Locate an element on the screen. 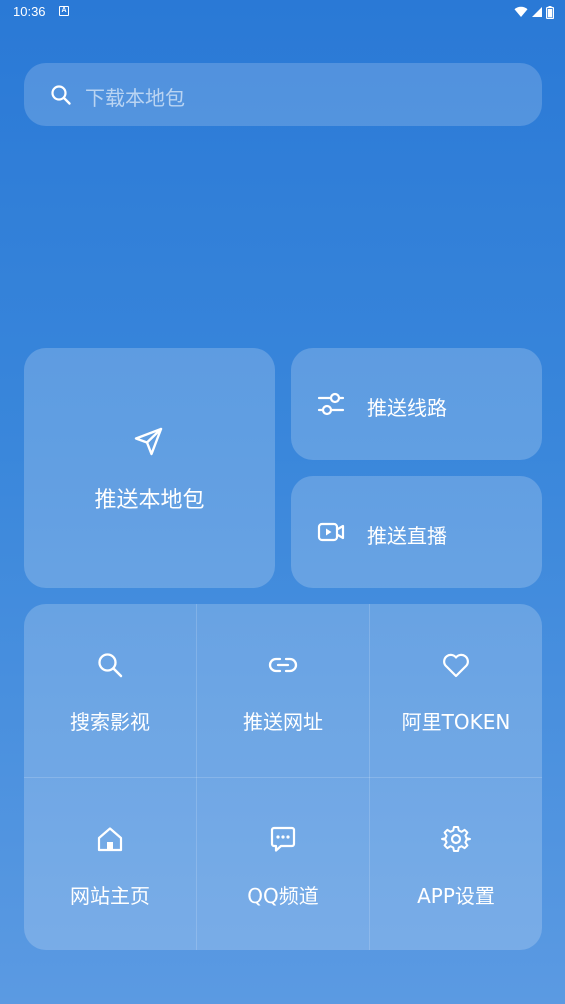 The height and width of the screenshot is (1004, 565). ali-token-button: 阿里TOKEN is located at coordinates (456, 690).